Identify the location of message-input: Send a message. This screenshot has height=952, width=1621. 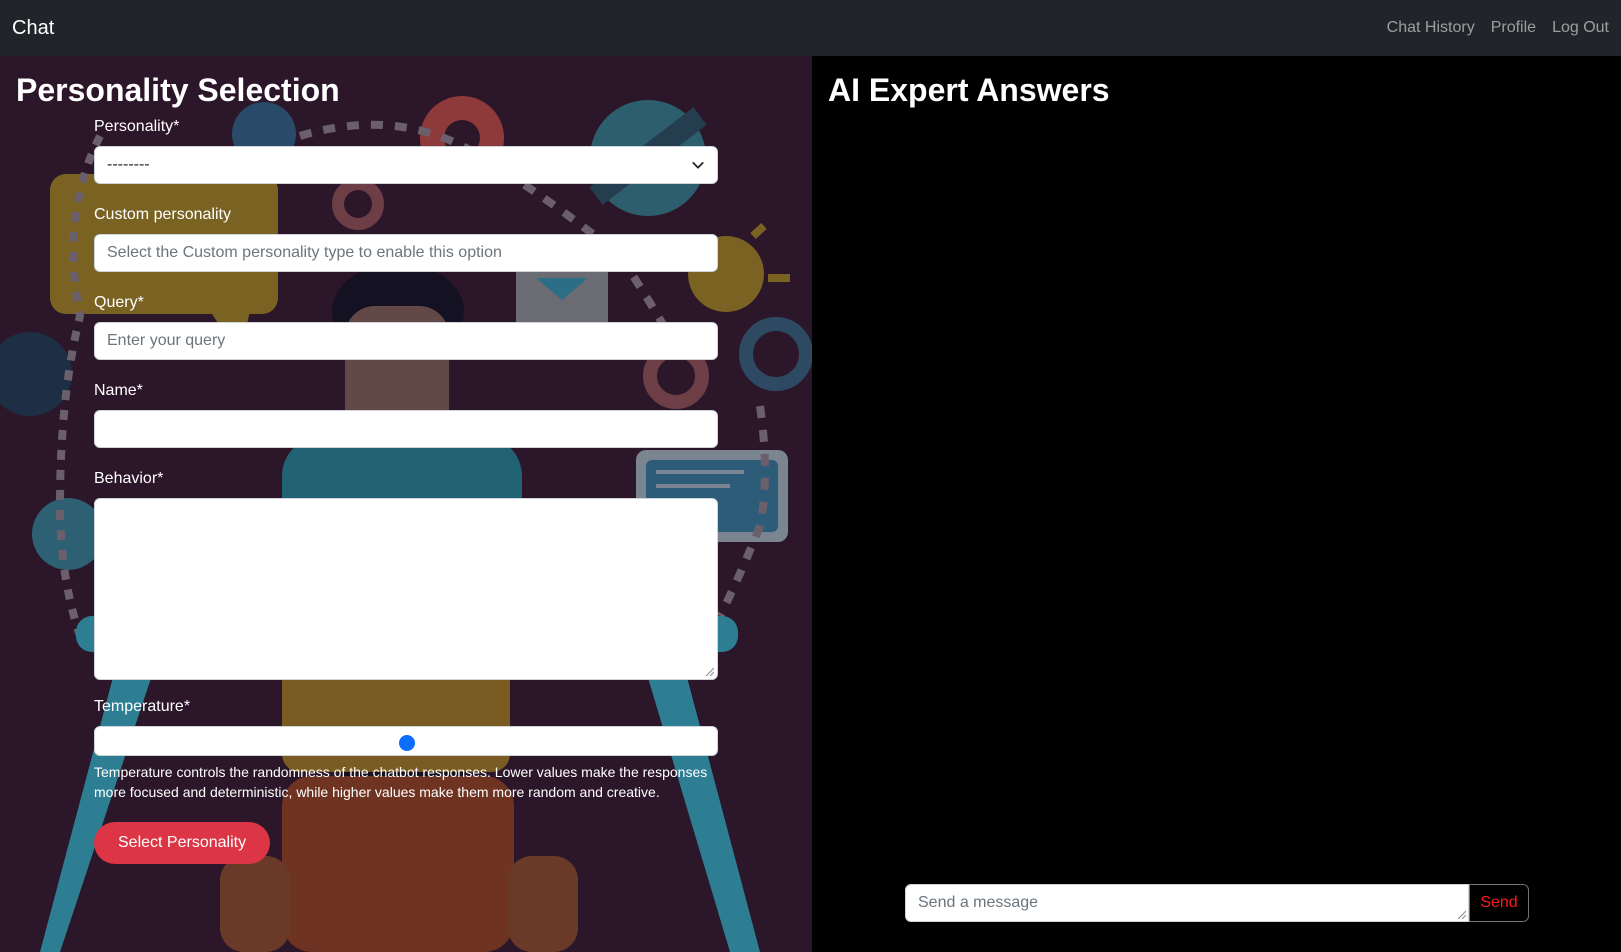
(1187, 903).